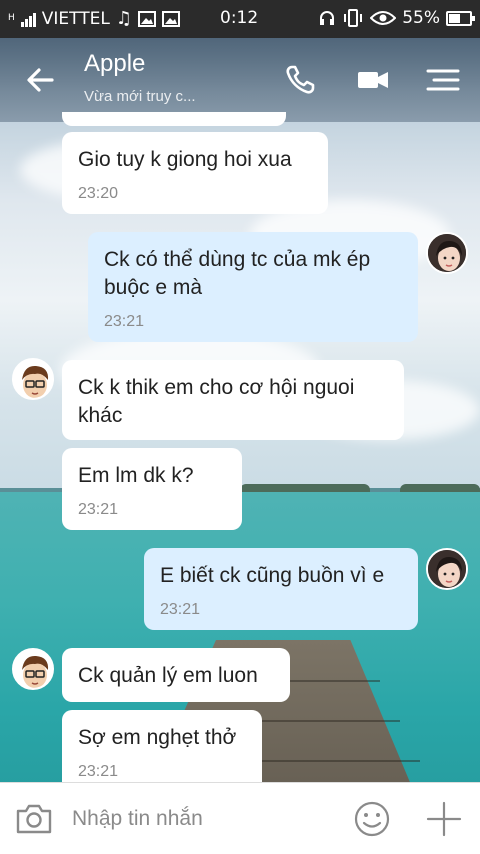 The height and width of the screenshot is (854, 480). I want to click on message-text: Ck k thik em cho cơ hội nguoi khác, so click(216, 401).